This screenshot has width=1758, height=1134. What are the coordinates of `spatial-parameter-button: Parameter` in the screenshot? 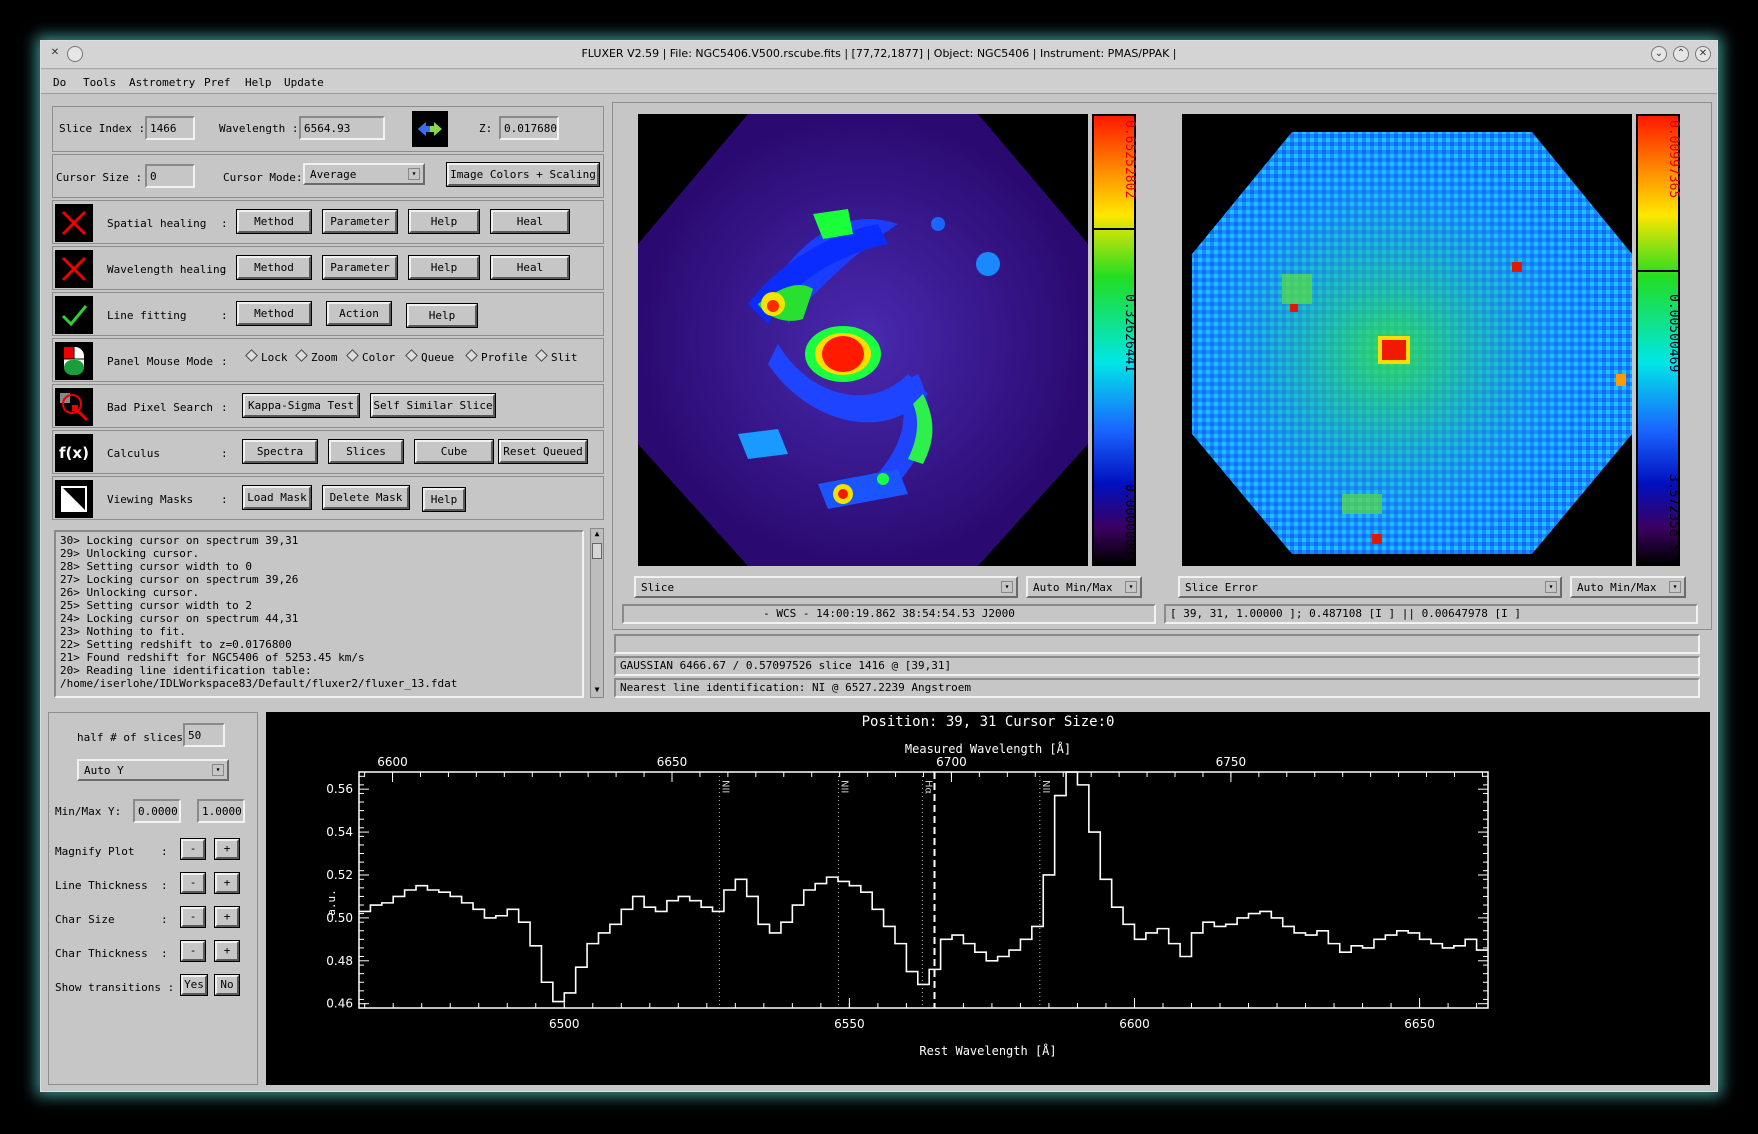 It's located at (360, 221).